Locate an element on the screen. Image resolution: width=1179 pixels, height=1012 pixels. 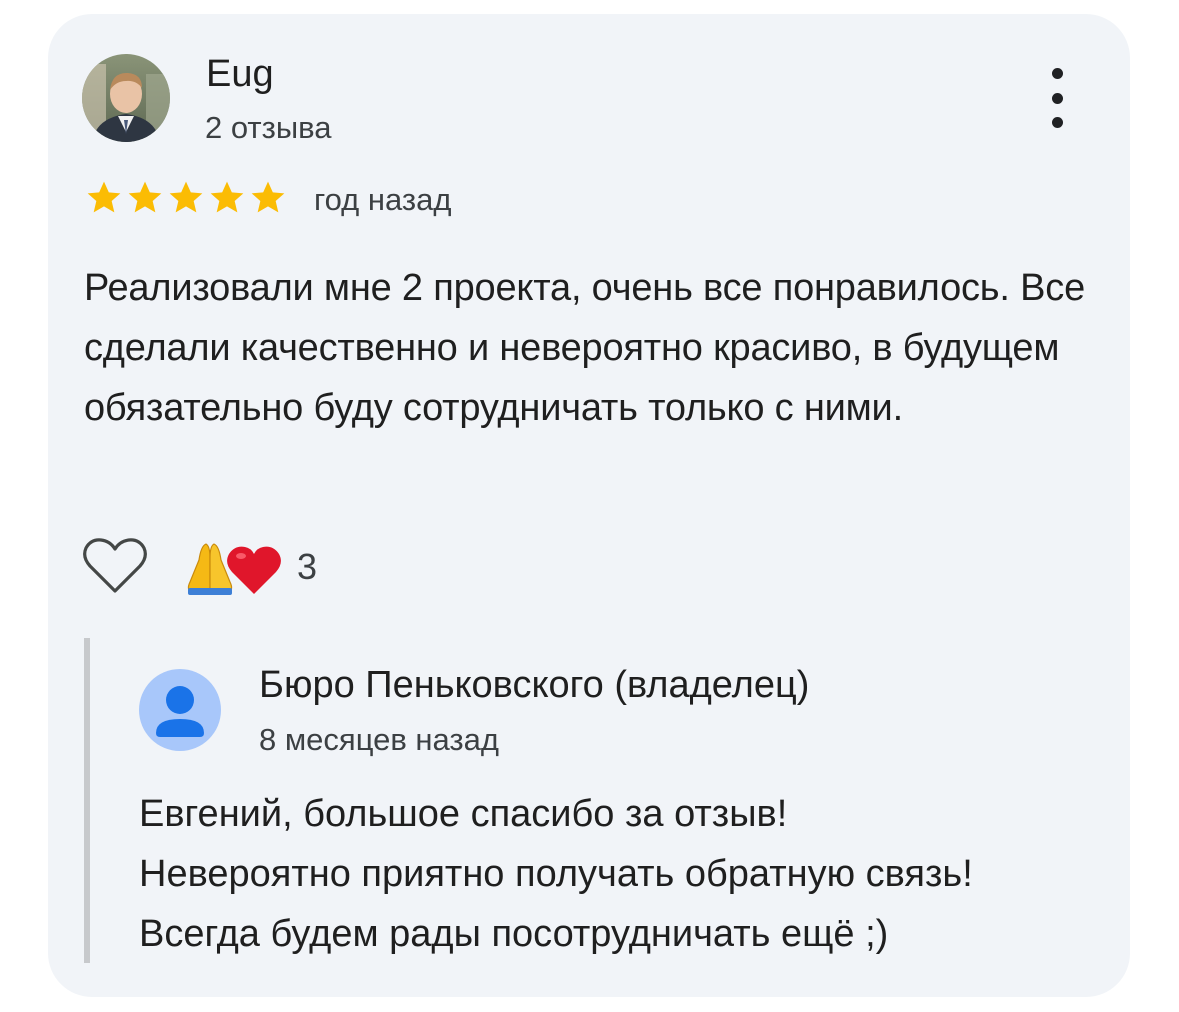
reply-line: Евгений, большое спасибо за отзыв! is located at coordinates (463, 814).